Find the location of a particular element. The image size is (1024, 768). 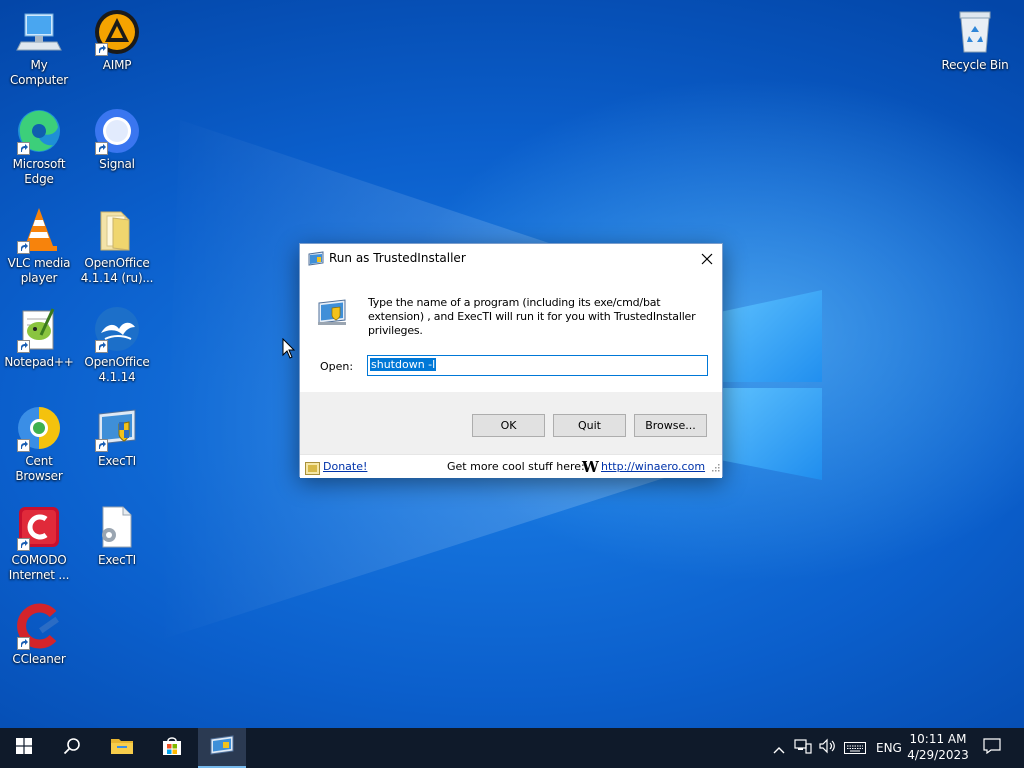

show-hidden-icons-button is located at coordinates (779, 748).